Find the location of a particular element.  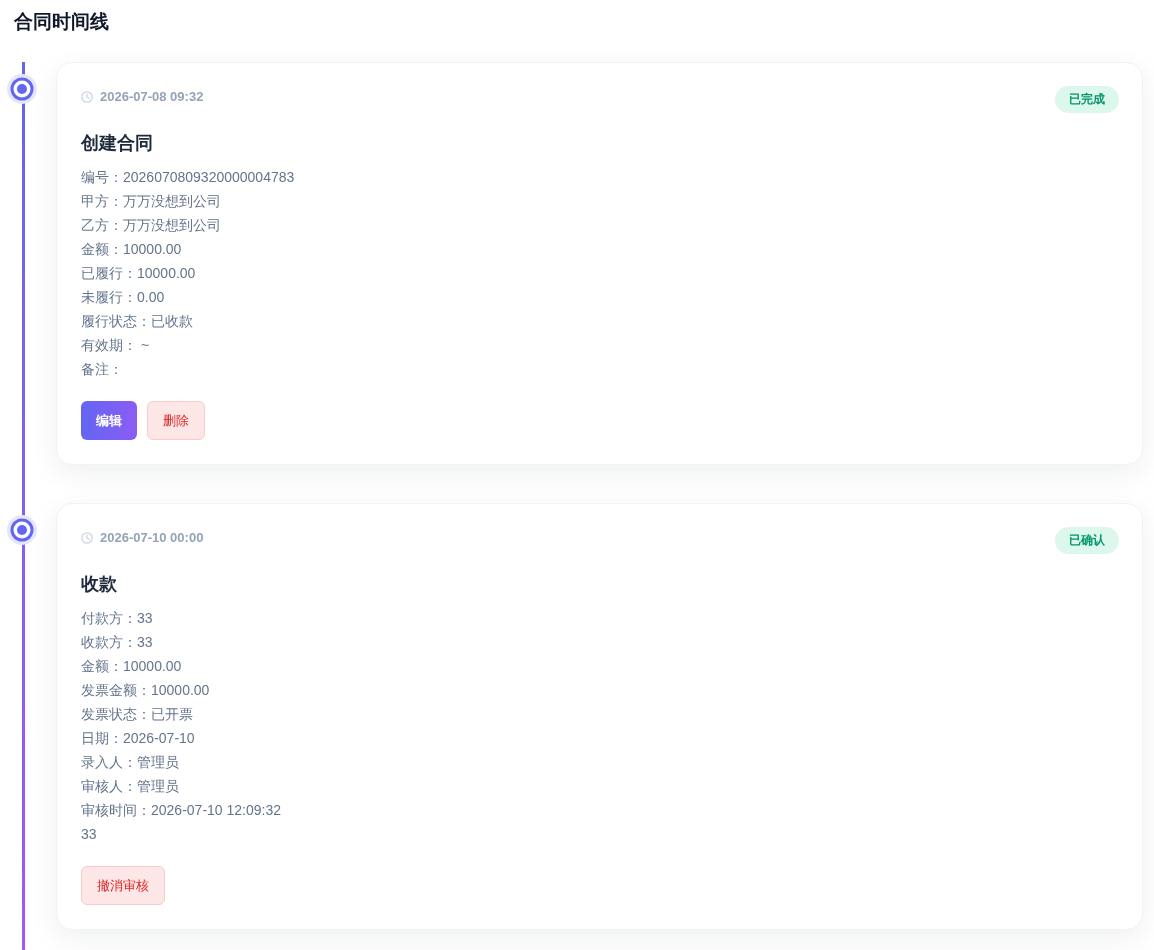

page-title: 合同时间线 is located at coordinates (61, 22).